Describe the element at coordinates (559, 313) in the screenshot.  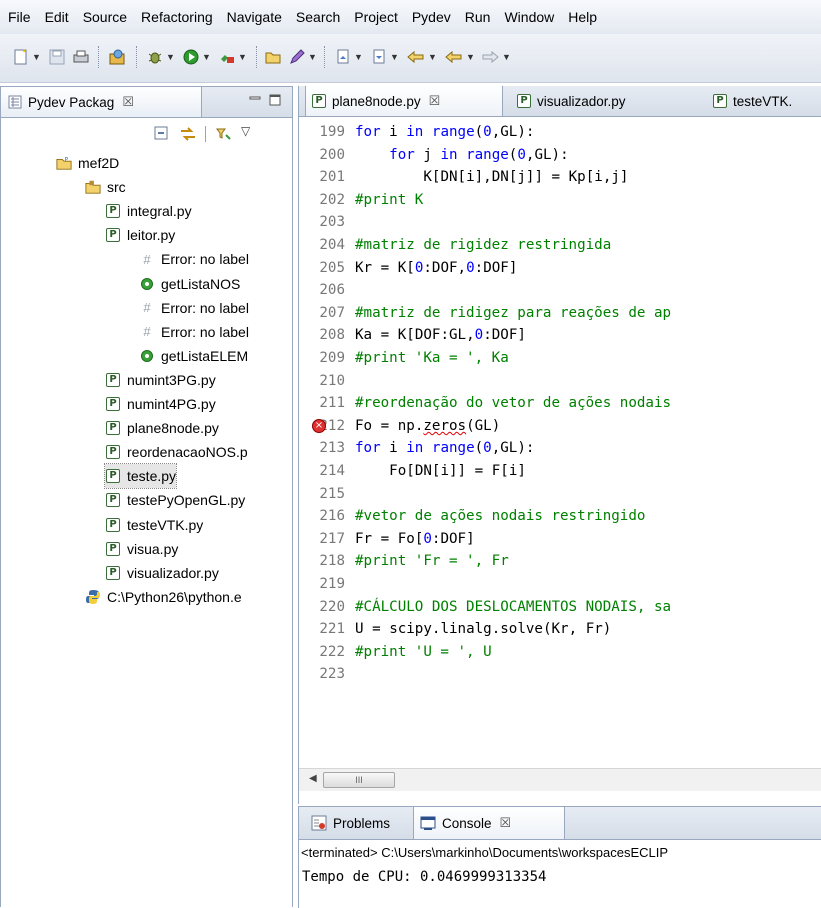
I see `code-line: 207 #matriz de ridigez para reações de ap` at that location.